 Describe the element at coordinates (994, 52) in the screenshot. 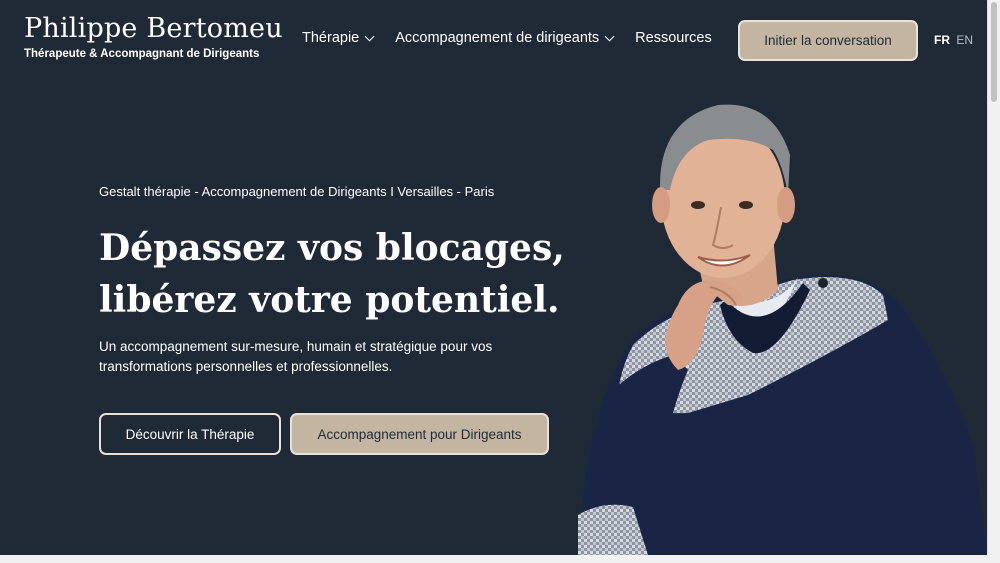

I see `scrollbar-thumb` at that location.